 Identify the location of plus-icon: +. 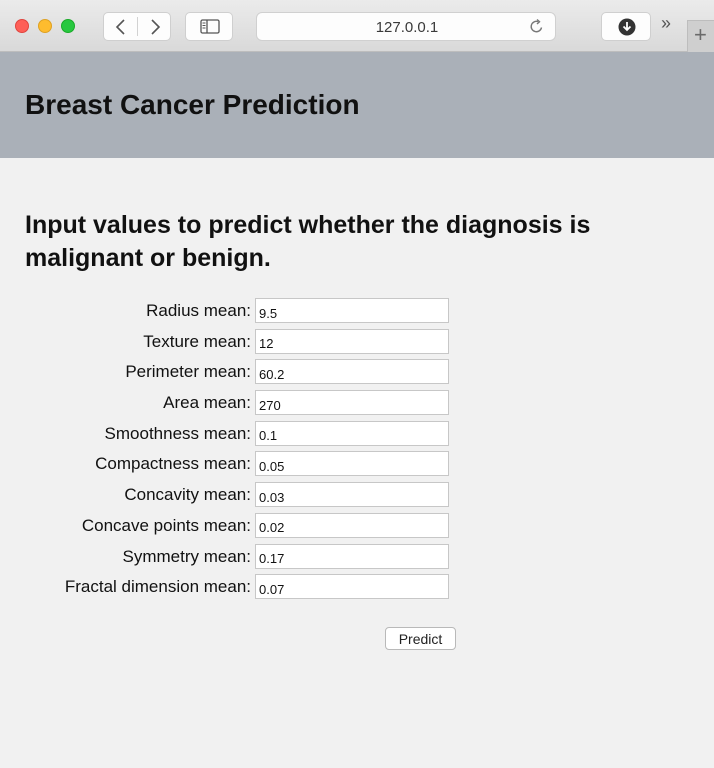
(700, 34).